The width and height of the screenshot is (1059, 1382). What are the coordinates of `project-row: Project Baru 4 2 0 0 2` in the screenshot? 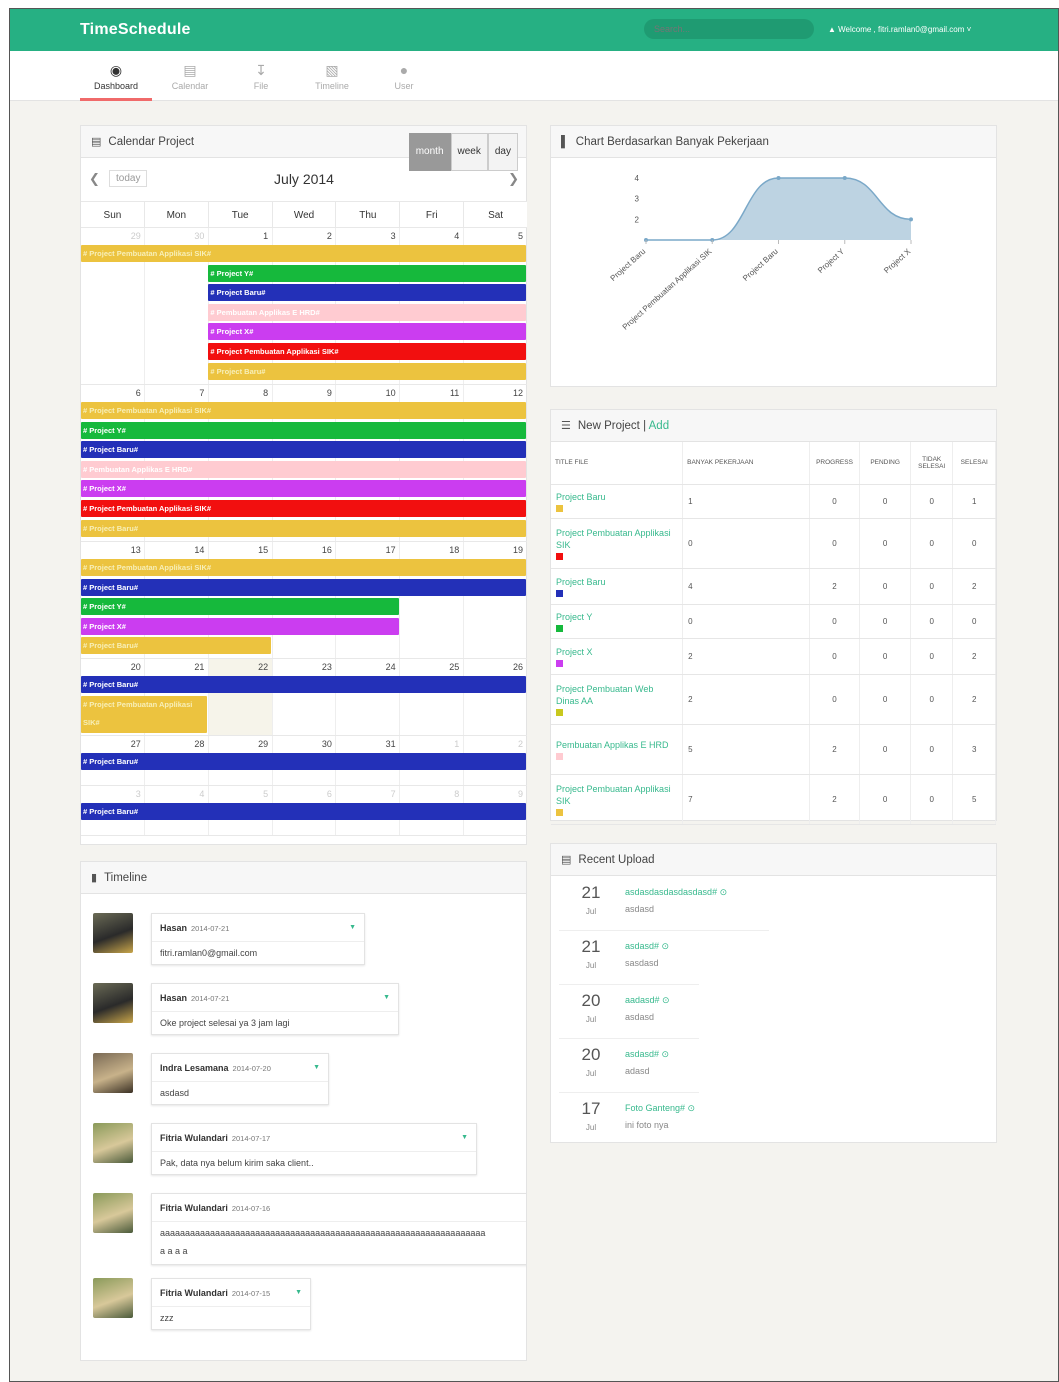 It's located at (773, 586).